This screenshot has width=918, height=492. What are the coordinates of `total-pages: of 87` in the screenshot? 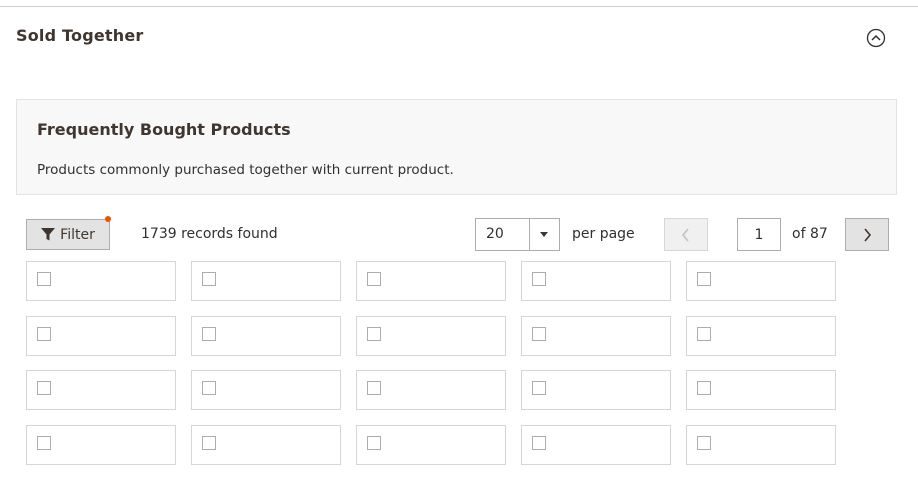 It's located at (810, 234).